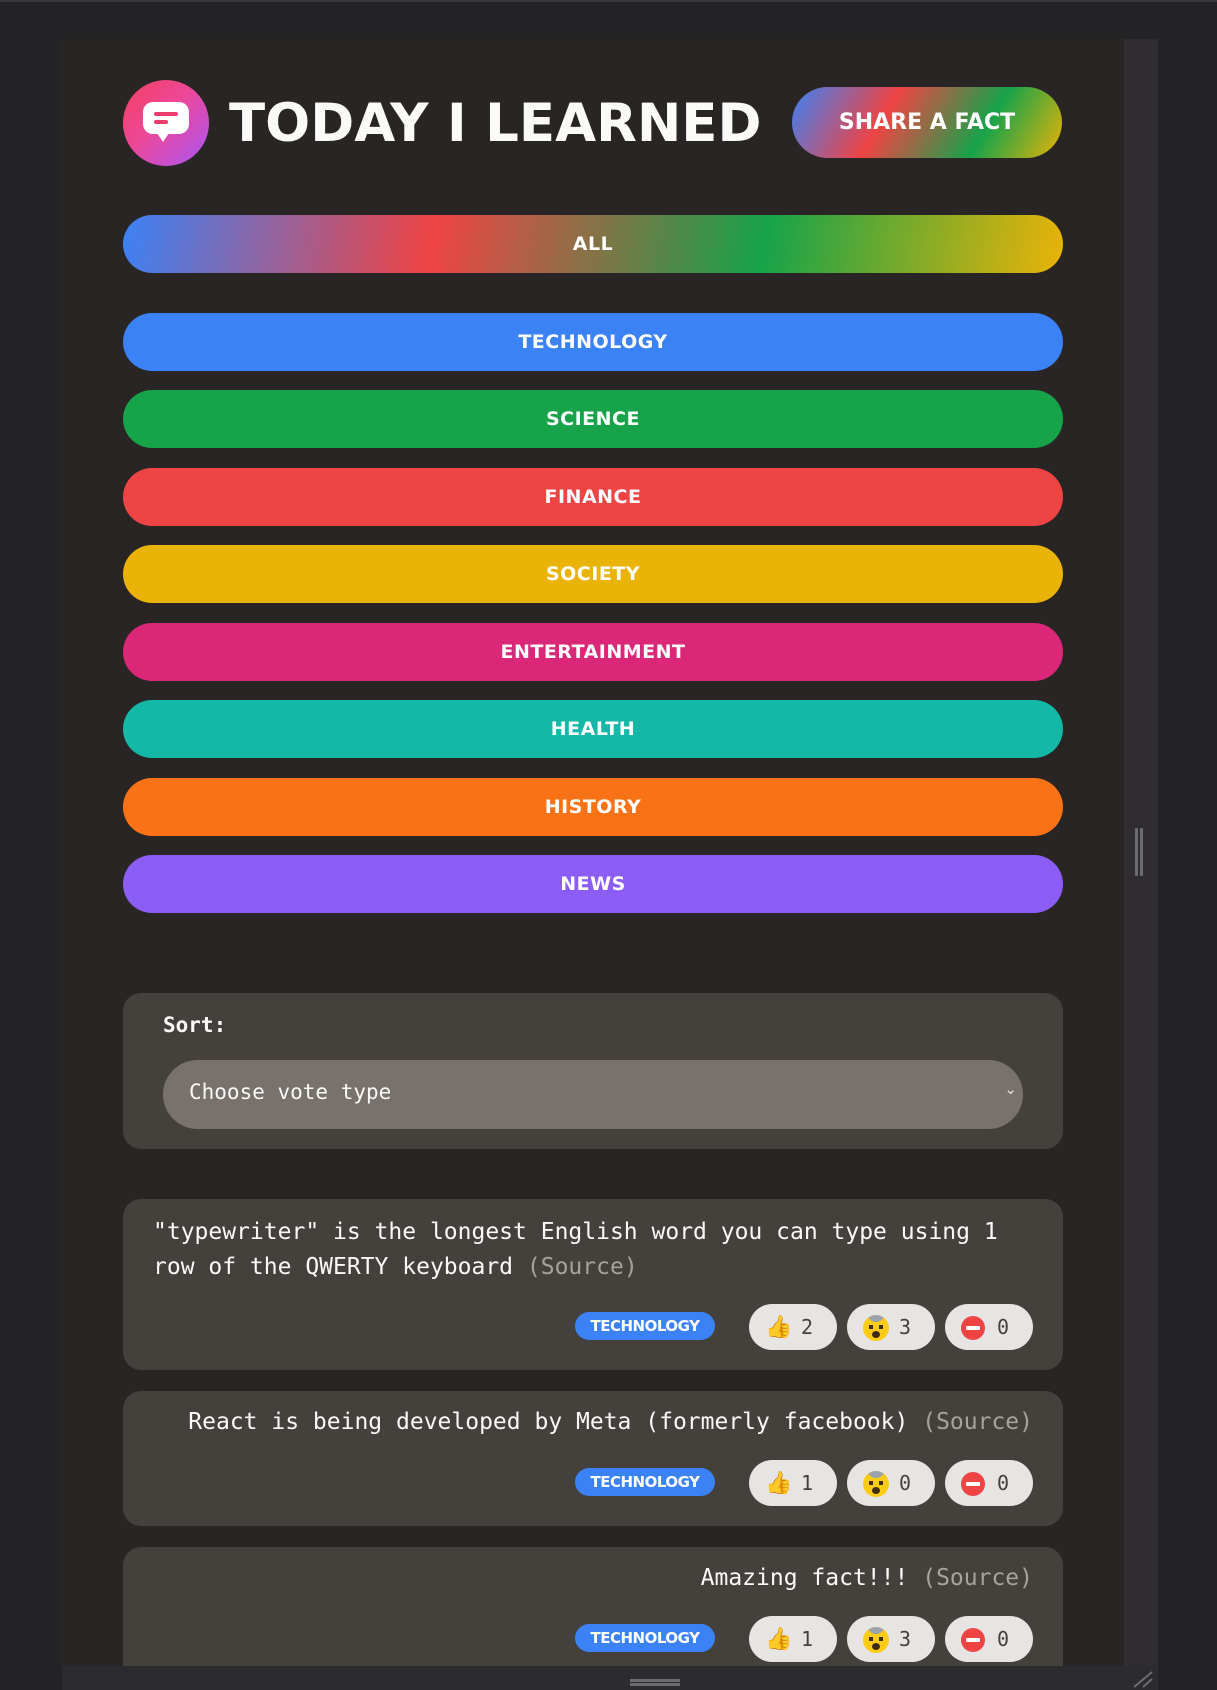 The height and width of the screenshot is (1690, 1217). I want to click on category-health-button: health, so click(593, 729).